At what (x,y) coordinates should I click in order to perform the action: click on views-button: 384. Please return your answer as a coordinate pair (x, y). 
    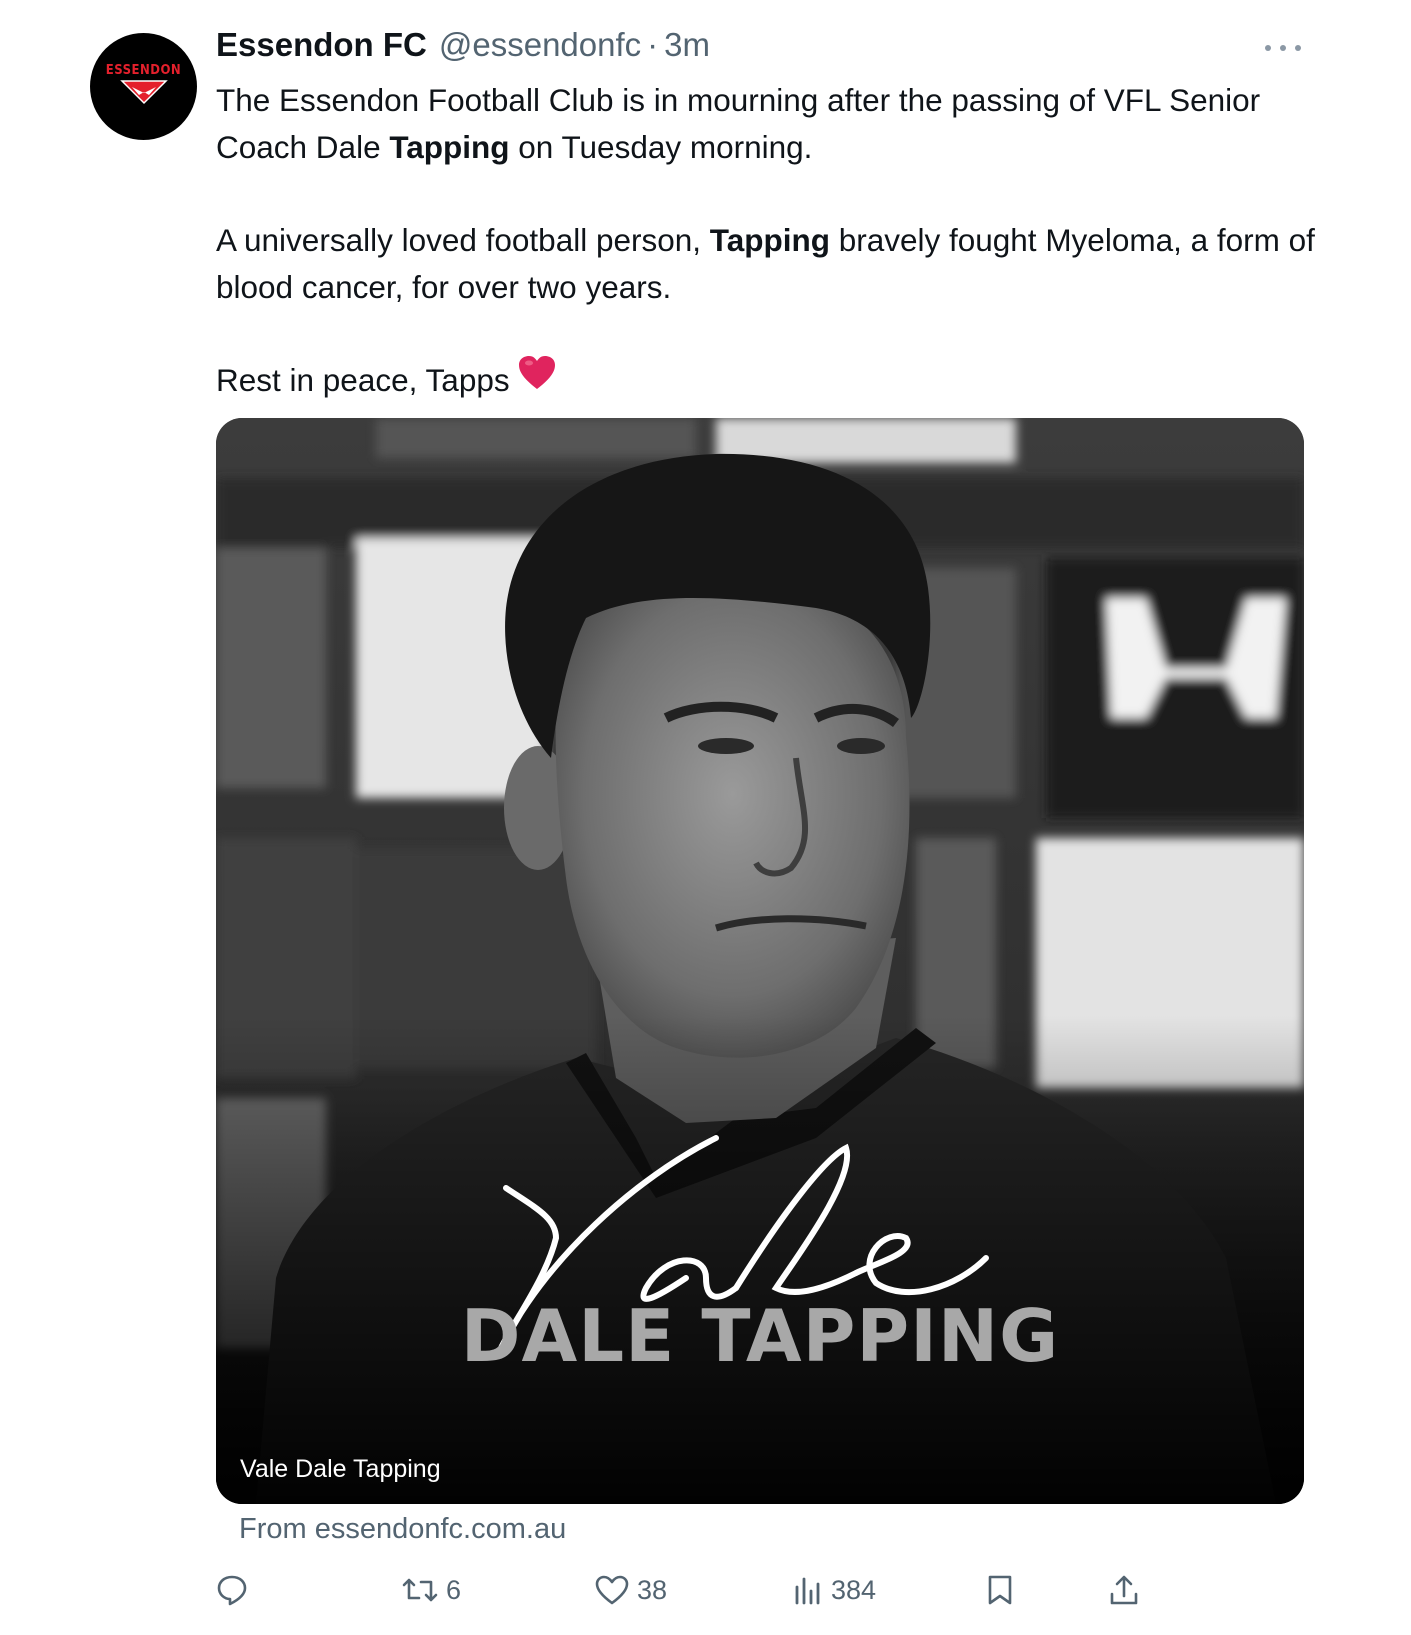
    Looking at the image, I should click on (834, 1590).